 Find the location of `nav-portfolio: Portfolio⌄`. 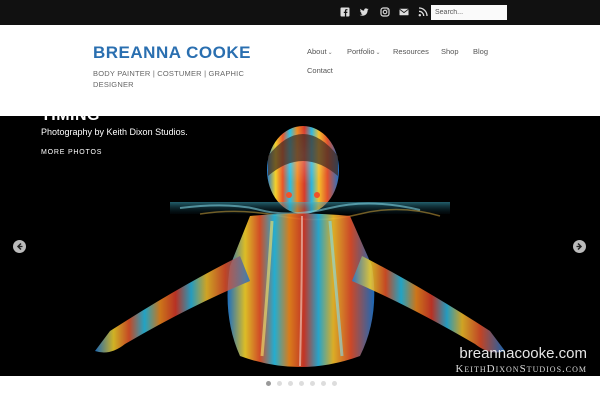

nav-portfolio: Portfolio⌄ is located at coordinates (364, 51).